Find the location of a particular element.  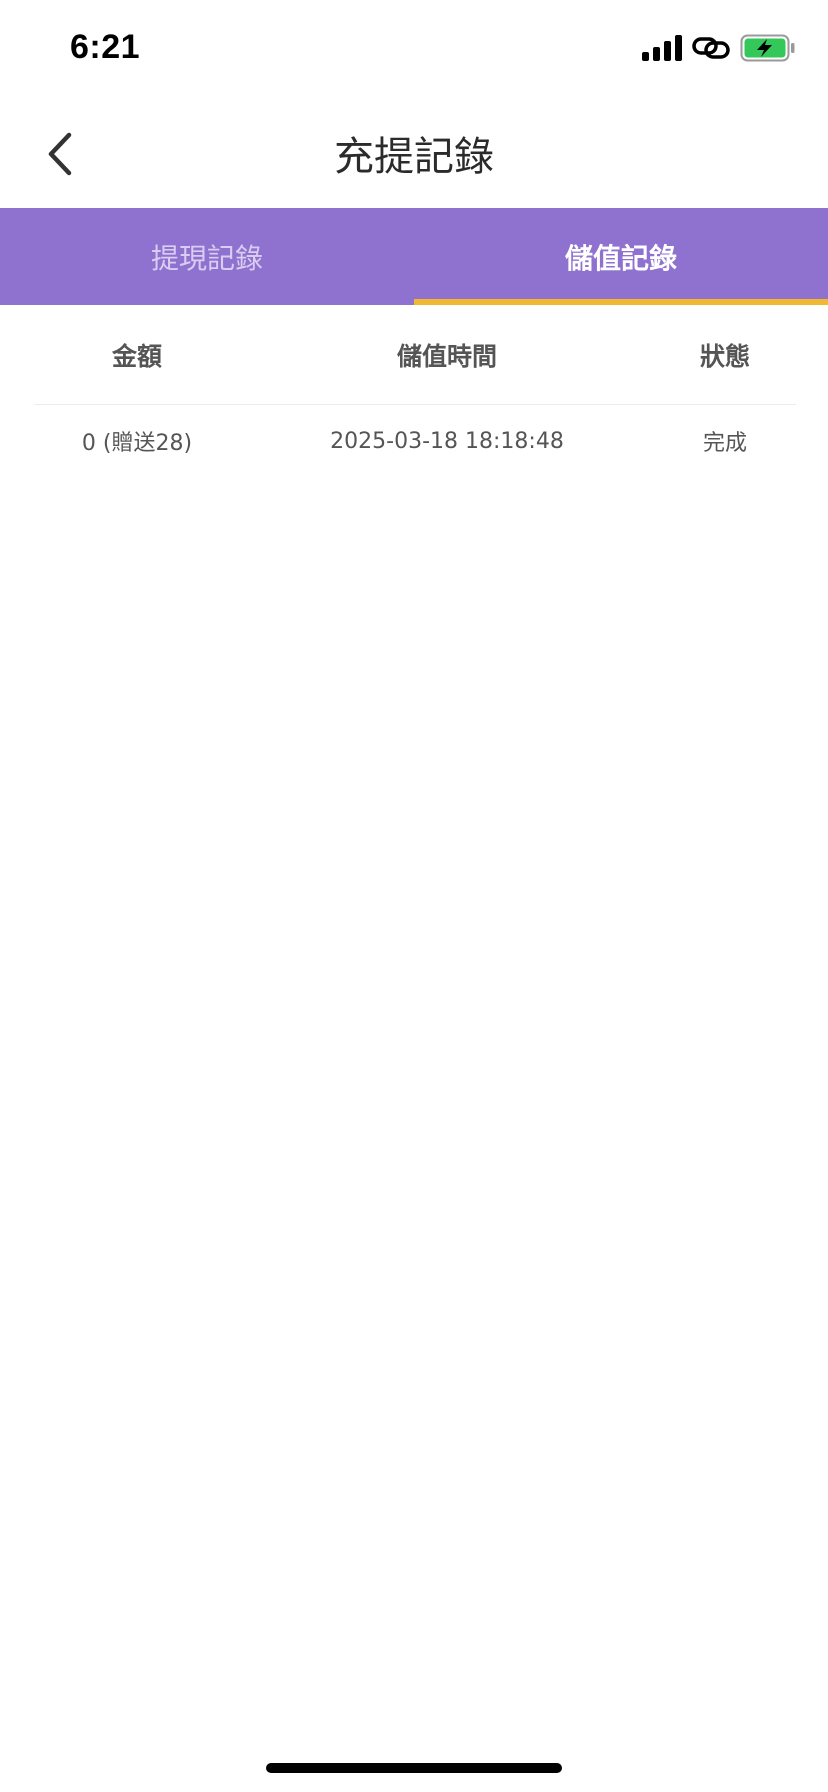

battery-charging-icon is located at coordinates (767, 48).